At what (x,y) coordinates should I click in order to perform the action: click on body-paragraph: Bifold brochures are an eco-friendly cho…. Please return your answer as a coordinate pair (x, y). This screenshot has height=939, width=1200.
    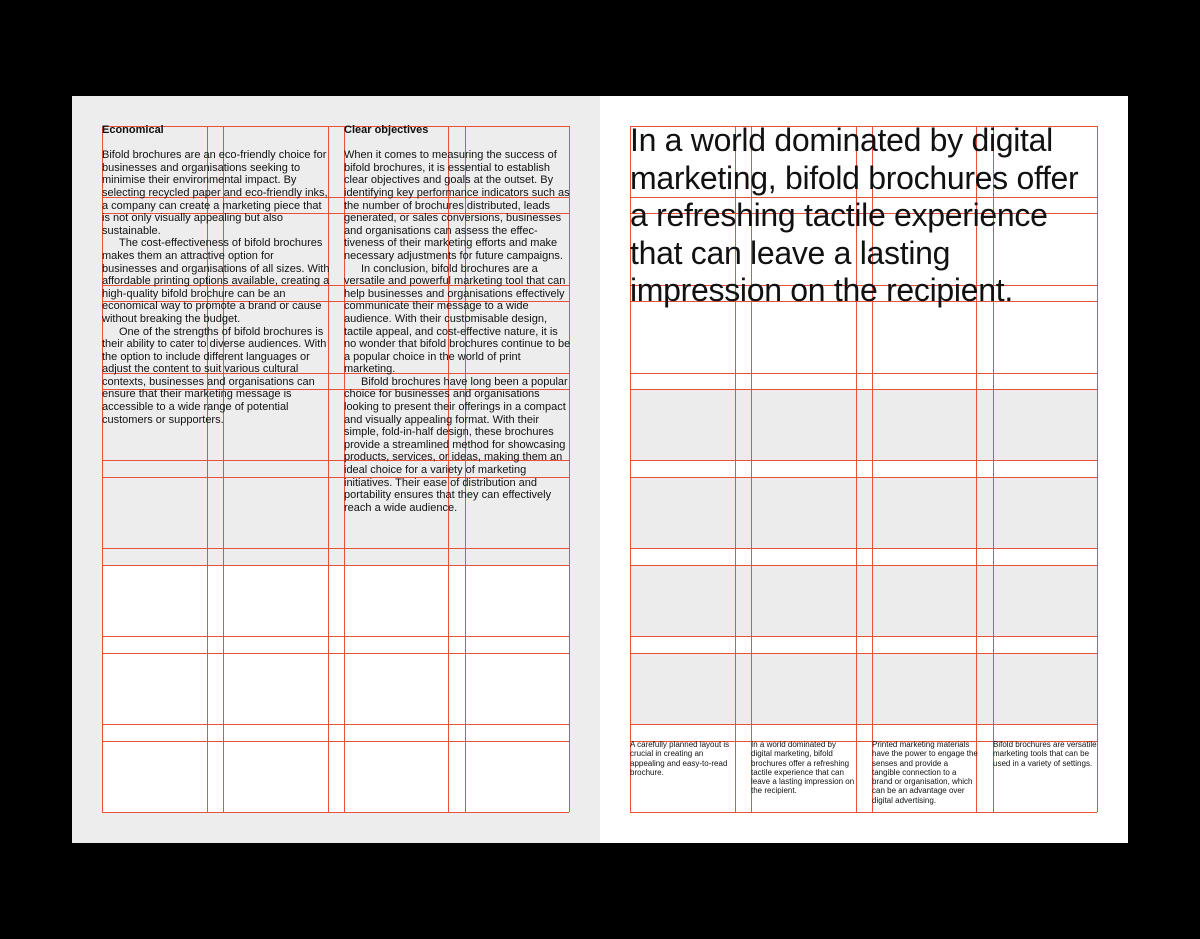
    Looking at the image, I should click on (215, 193).